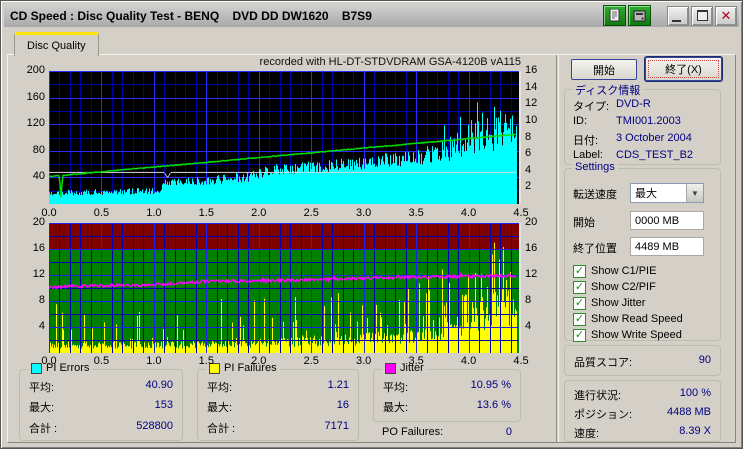 The width and height of the screenshot is (743, 449). Describe the element at coordinates (627, 335) in the screenshot. I see `show-write-speed-checkbox: ✓ Show Write Speed` at that location.